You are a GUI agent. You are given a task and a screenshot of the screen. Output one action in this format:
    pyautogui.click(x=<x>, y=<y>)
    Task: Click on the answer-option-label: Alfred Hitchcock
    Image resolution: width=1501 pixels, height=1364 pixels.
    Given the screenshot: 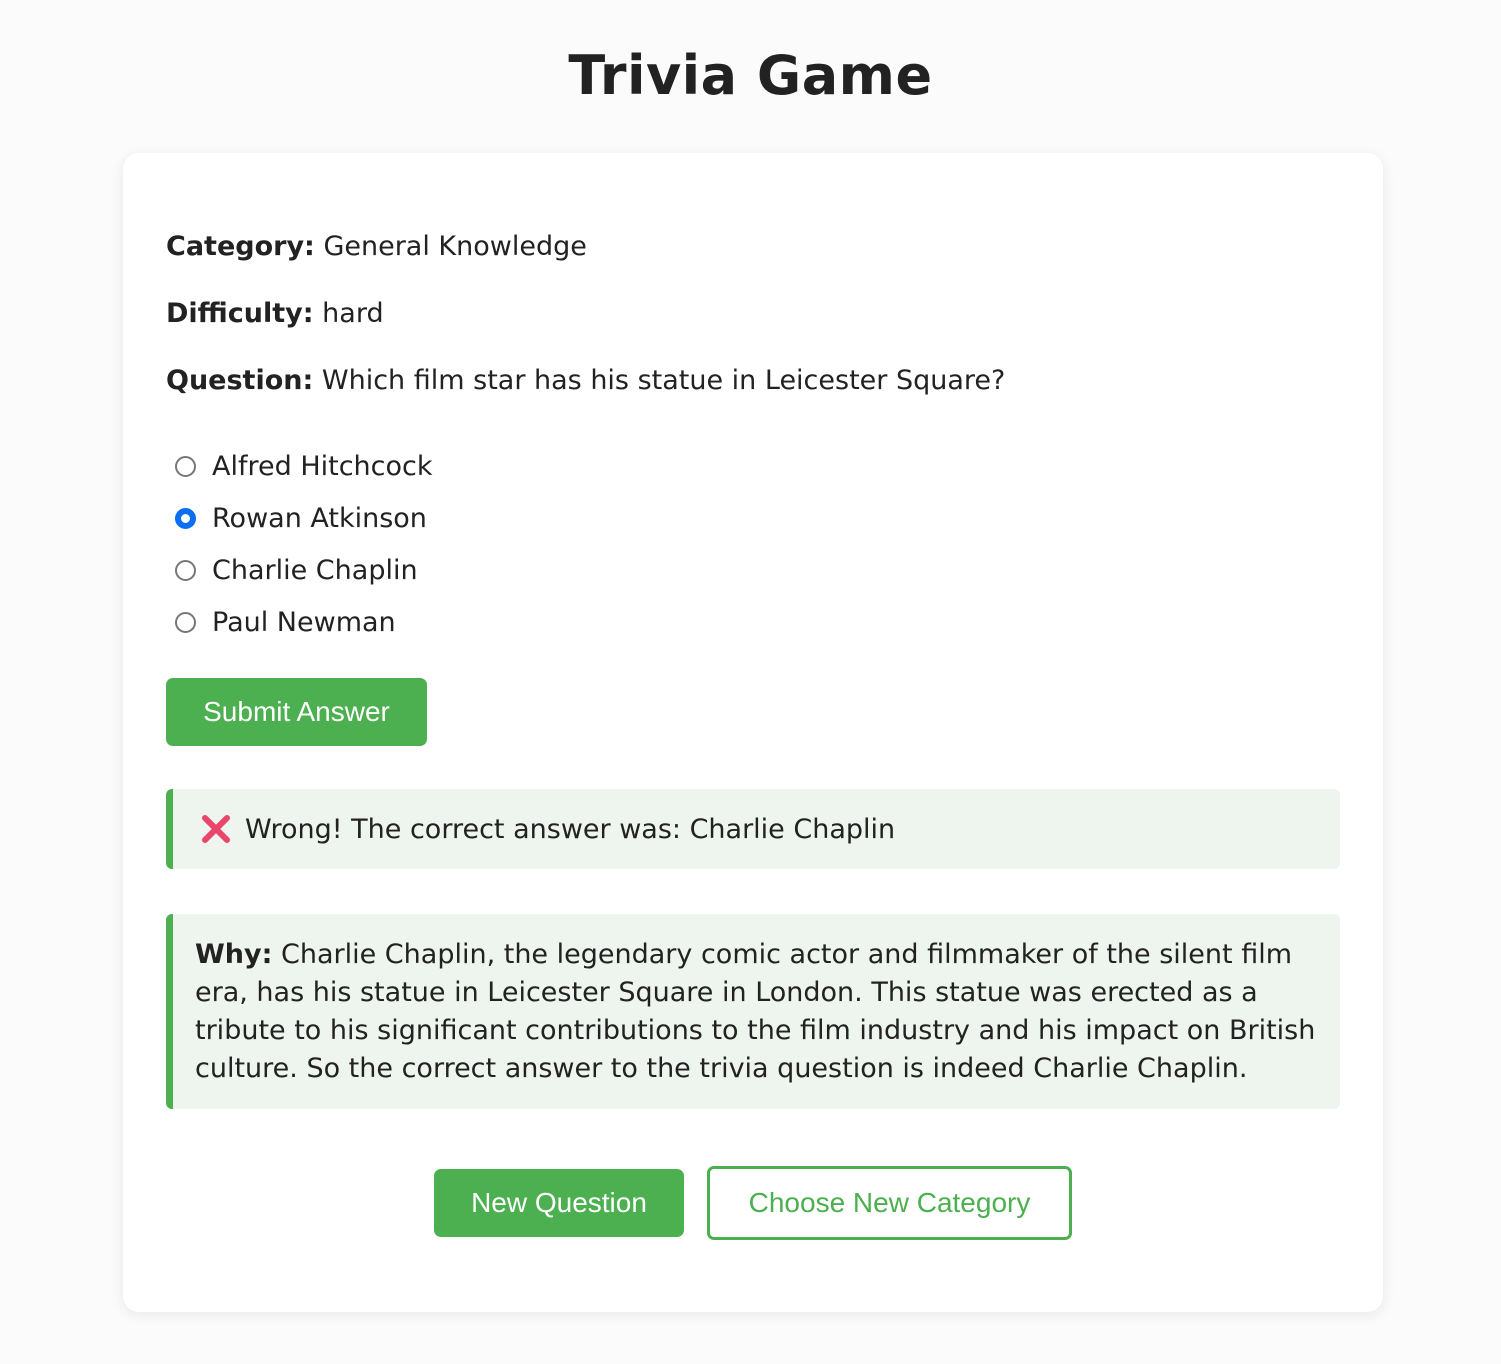 What is the action you would take?
    pyautogui.click(x=322, y=466)
    